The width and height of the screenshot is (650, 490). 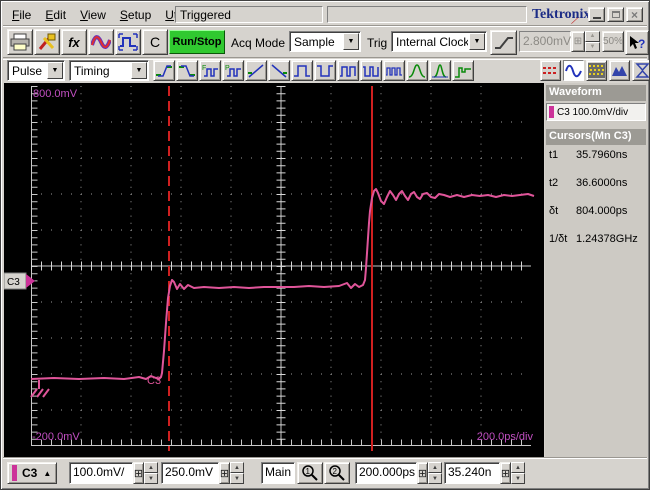 I want to click on positive-duty-icon, so click(x=348, y=71).